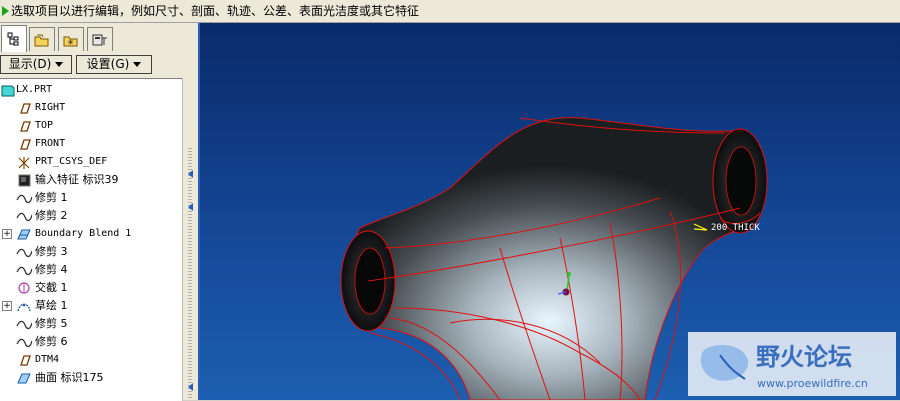 The image size is (900, 401). Describe the element at coordinates (5, 11) in the screenshot. I see `message-arrow-icon` at that location.